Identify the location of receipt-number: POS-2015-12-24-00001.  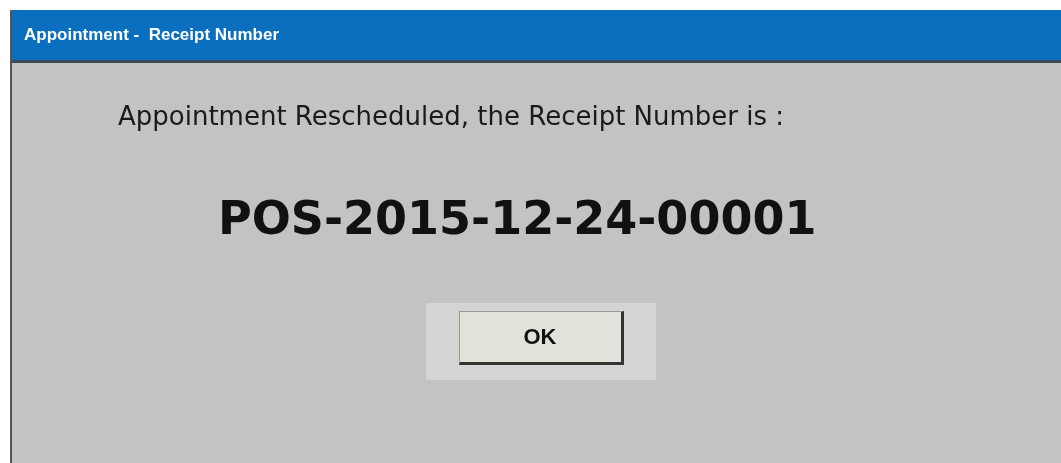
(518, 218).